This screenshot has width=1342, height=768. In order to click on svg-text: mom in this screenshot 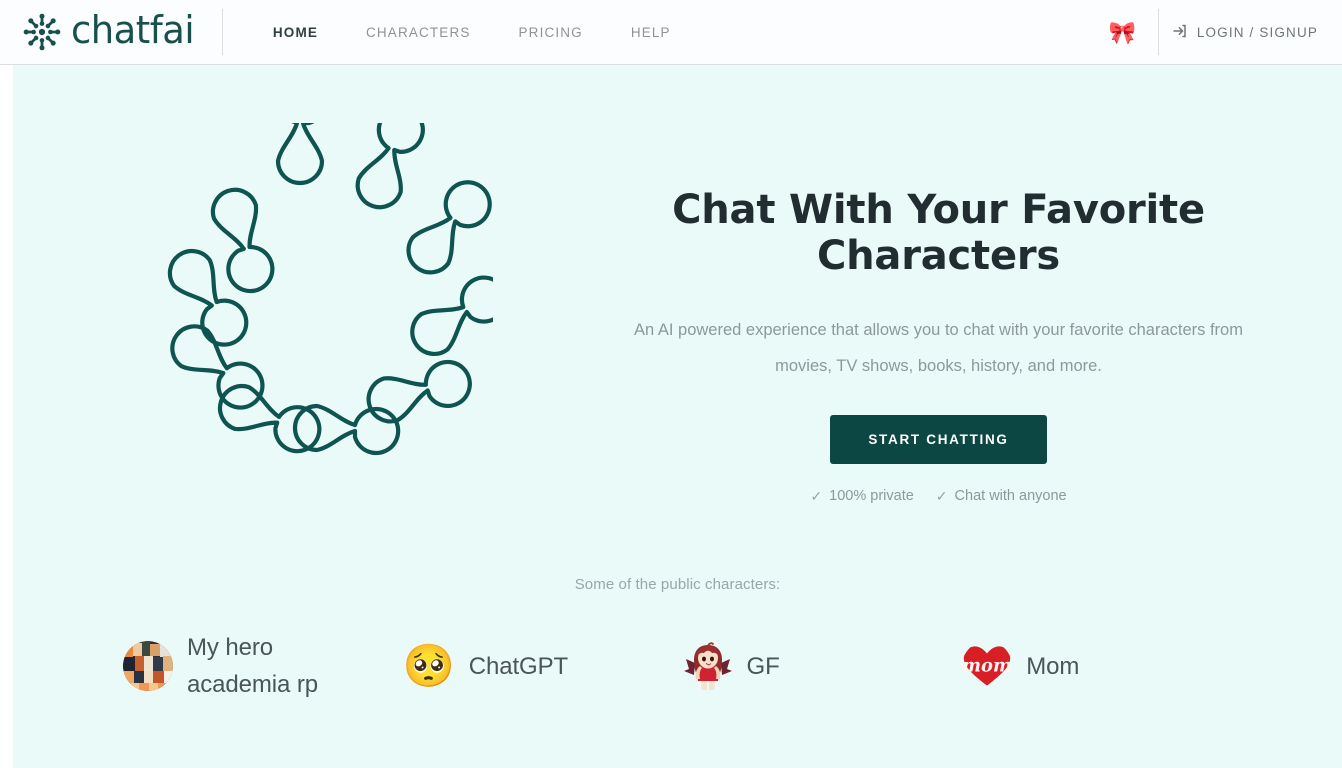, I will do `click(987, 665)`.